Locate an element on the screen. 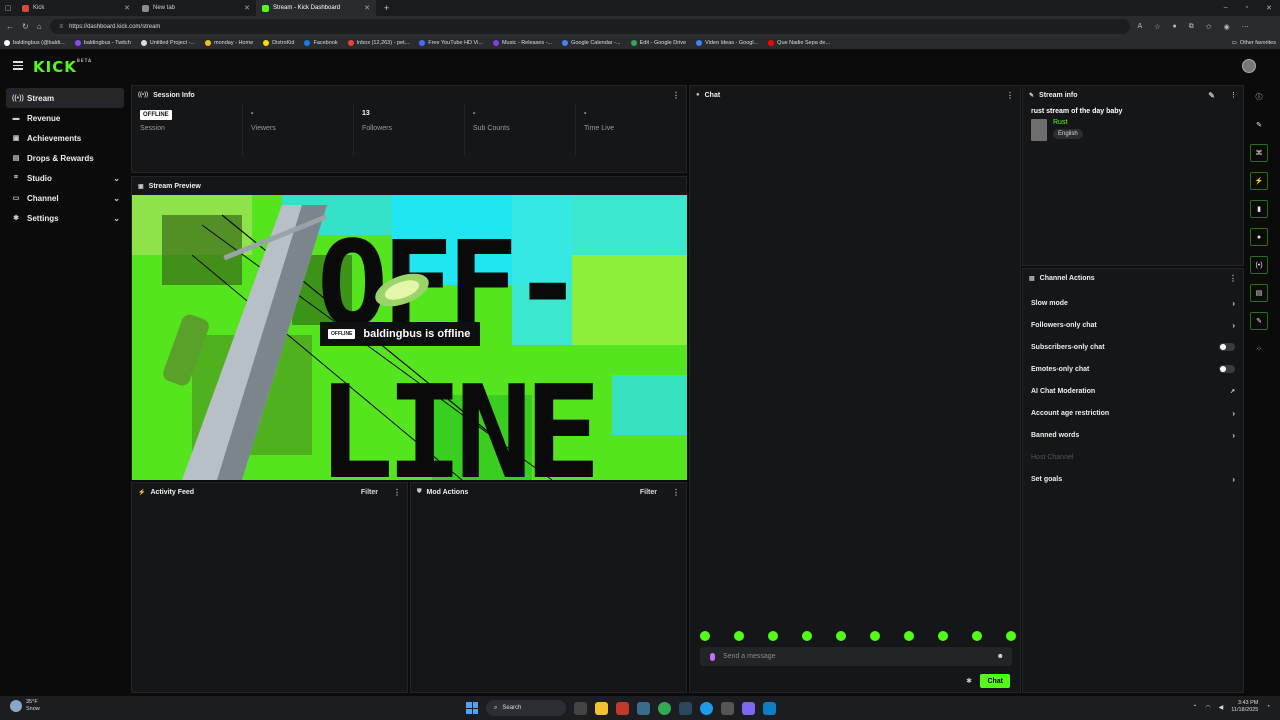 This screenshot has height=720, width=1280. bookmark-item: Edit - Google Drive is located at coordinates (658, 43).